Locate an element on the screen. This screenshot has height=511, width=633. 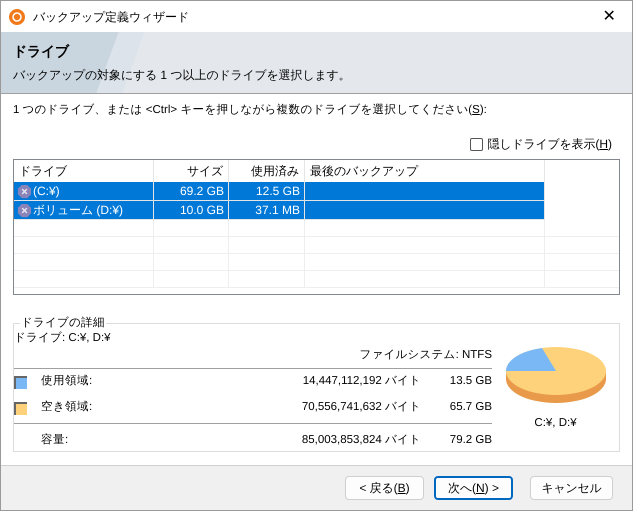
legend-label: 使用領域: is located at coordinates (67, 382).